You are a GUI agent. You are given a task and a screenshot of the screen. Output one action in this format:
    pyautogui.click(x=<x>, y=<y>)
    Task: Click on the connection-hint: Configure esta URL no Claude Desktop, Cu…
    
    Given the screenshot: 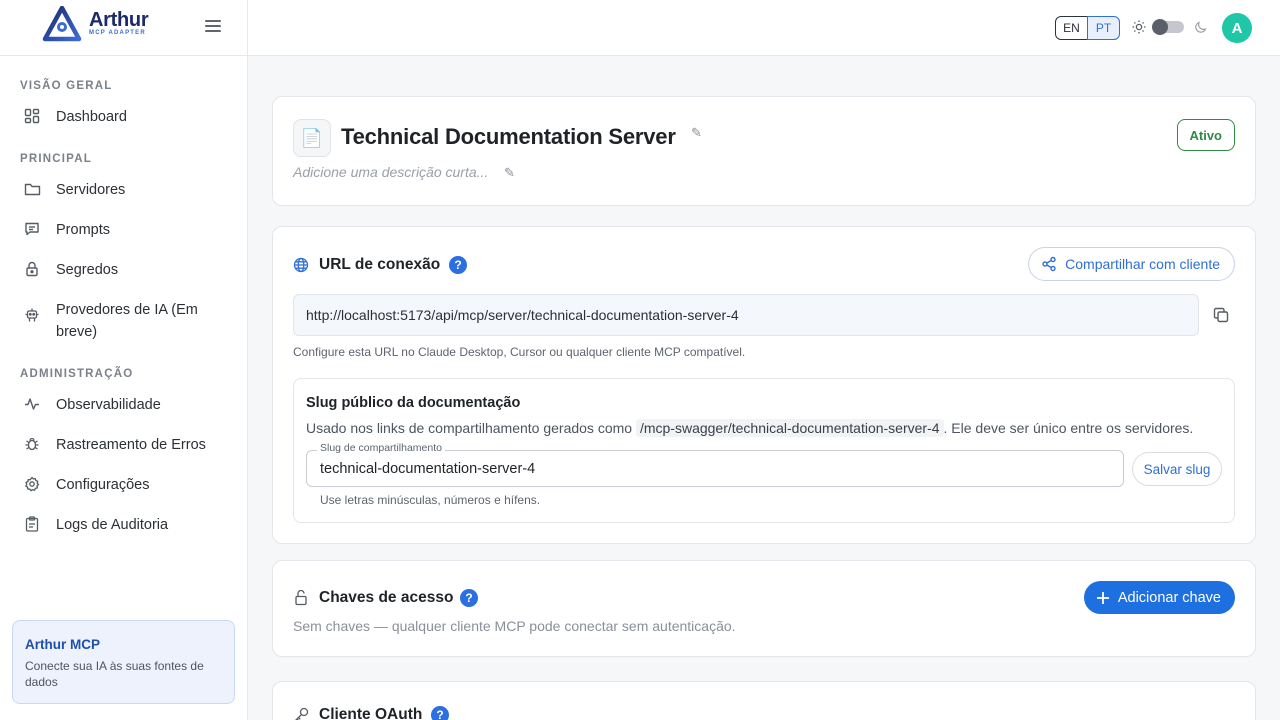 What is the action you would take?
    pyautogui.click(x=519, y=352)
    